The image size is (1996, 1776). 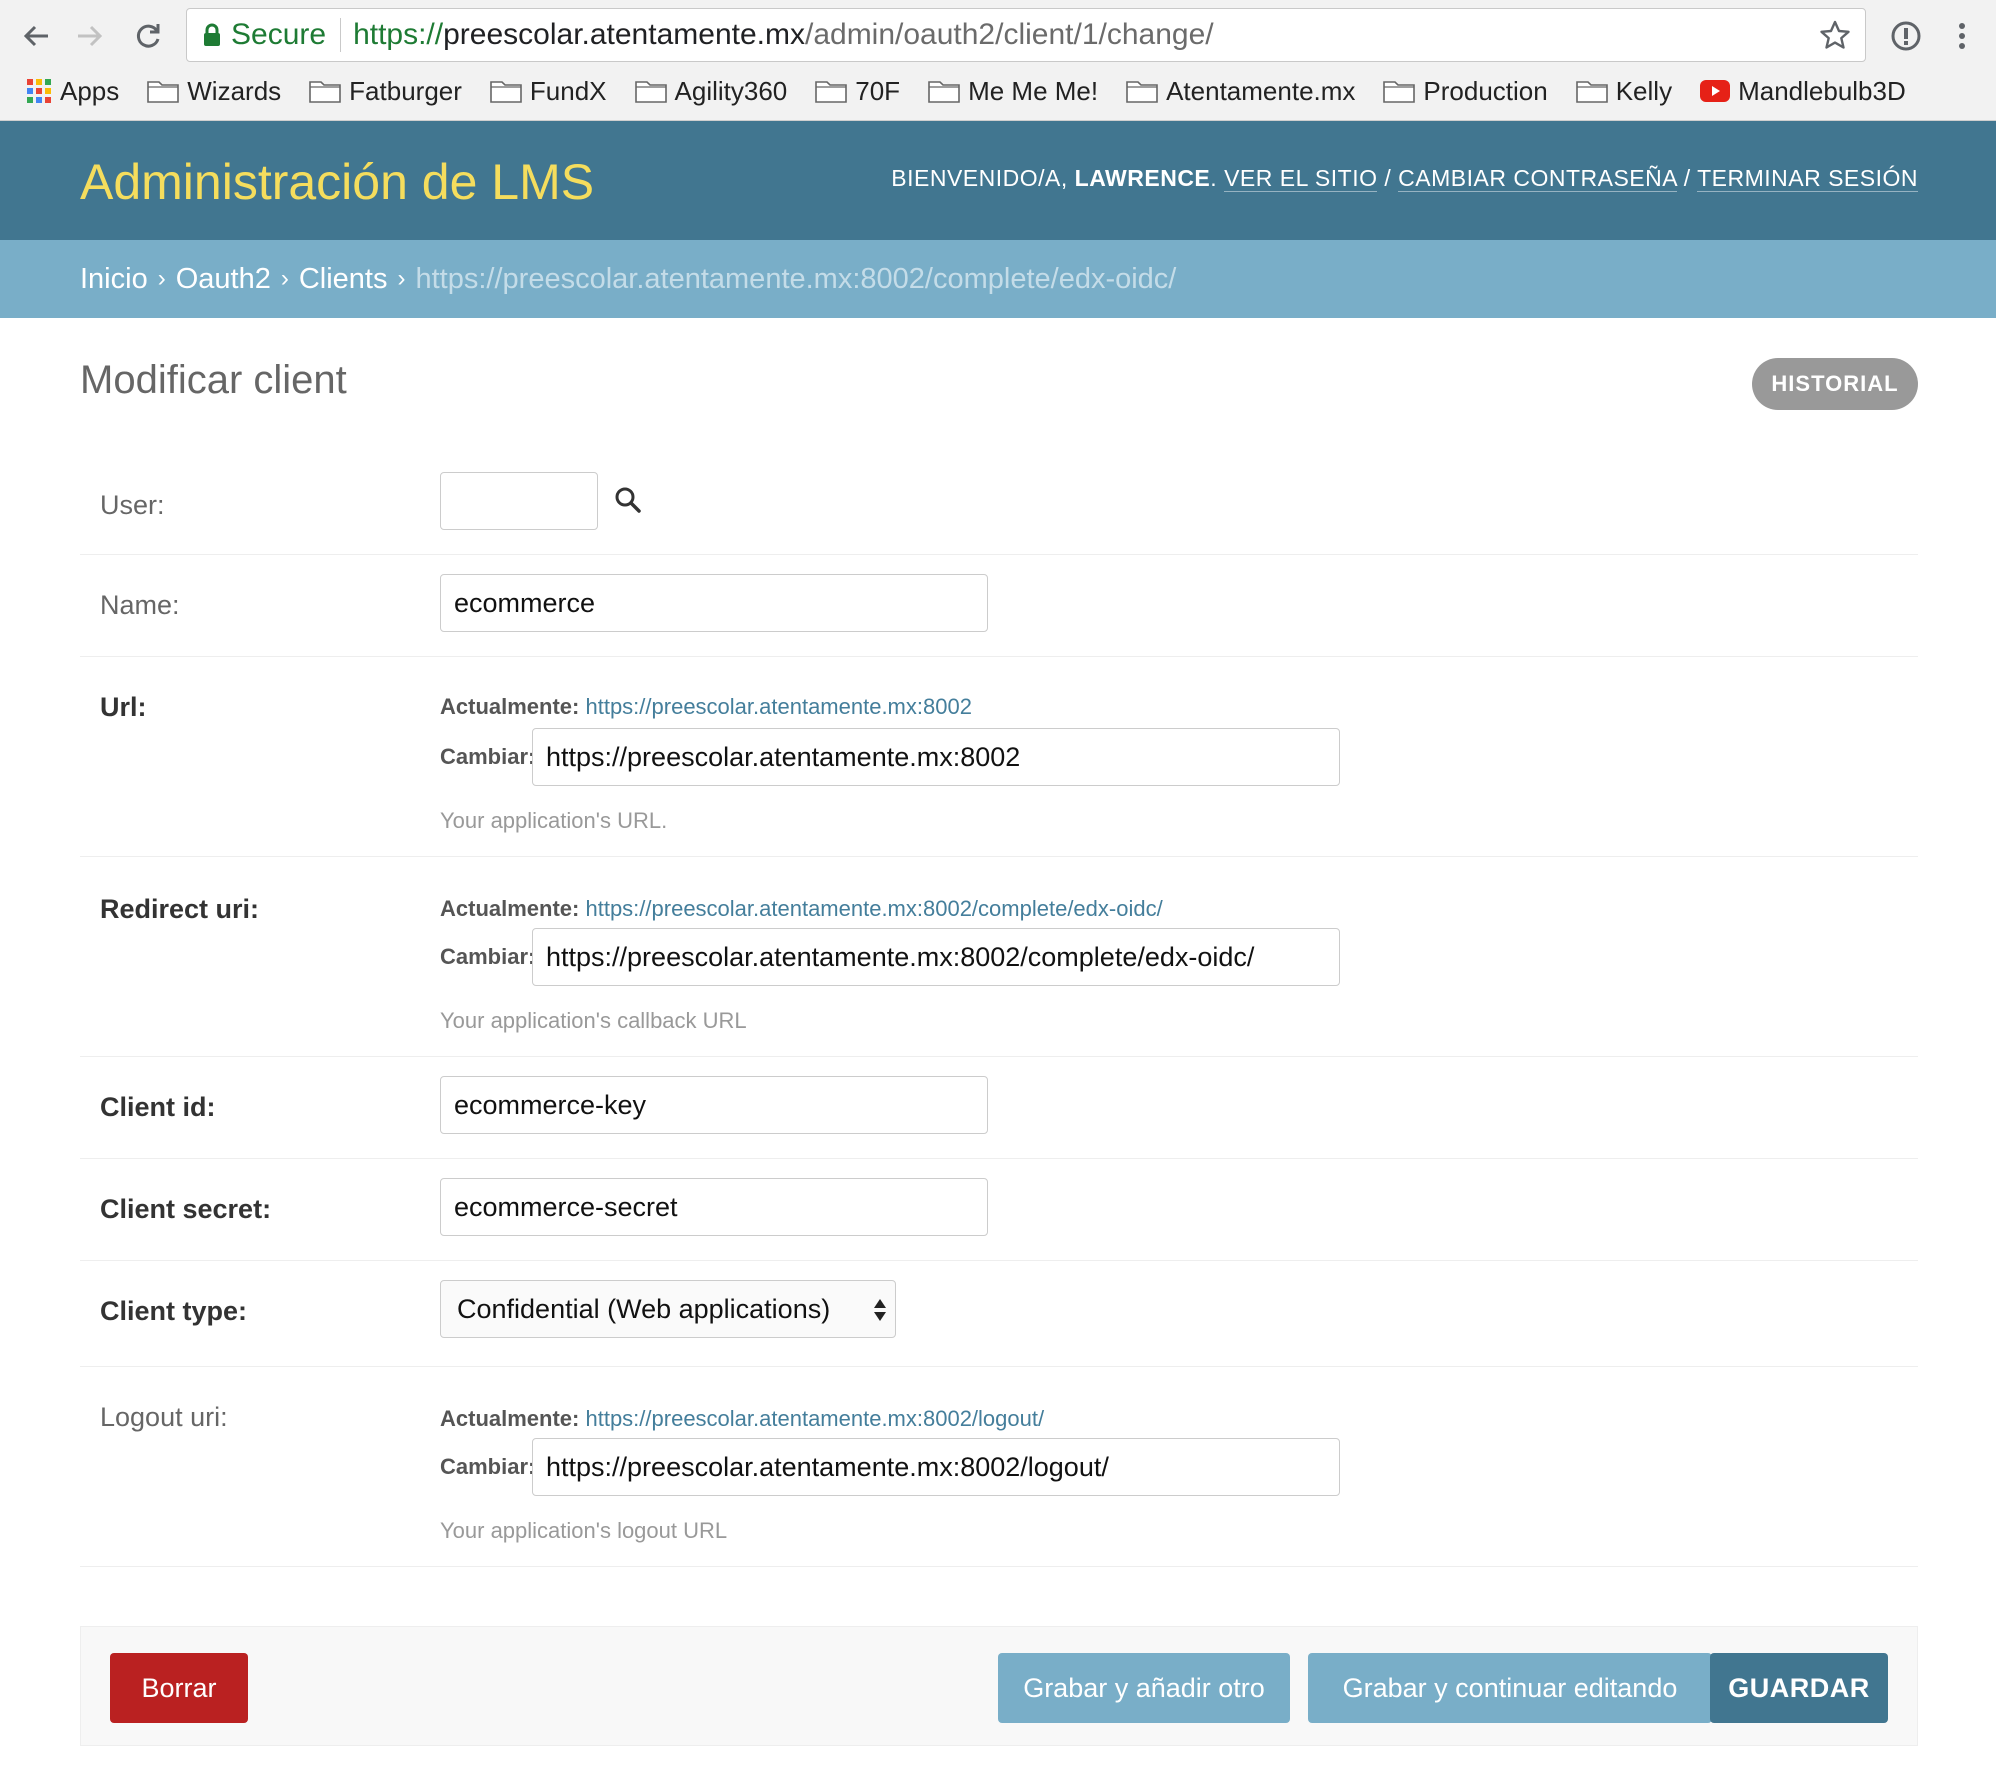 What do you see at coordinates (223, 279) in the screenshot?
I see `breadcrumb-app: Oauth2` at bounding box center [223, 279].